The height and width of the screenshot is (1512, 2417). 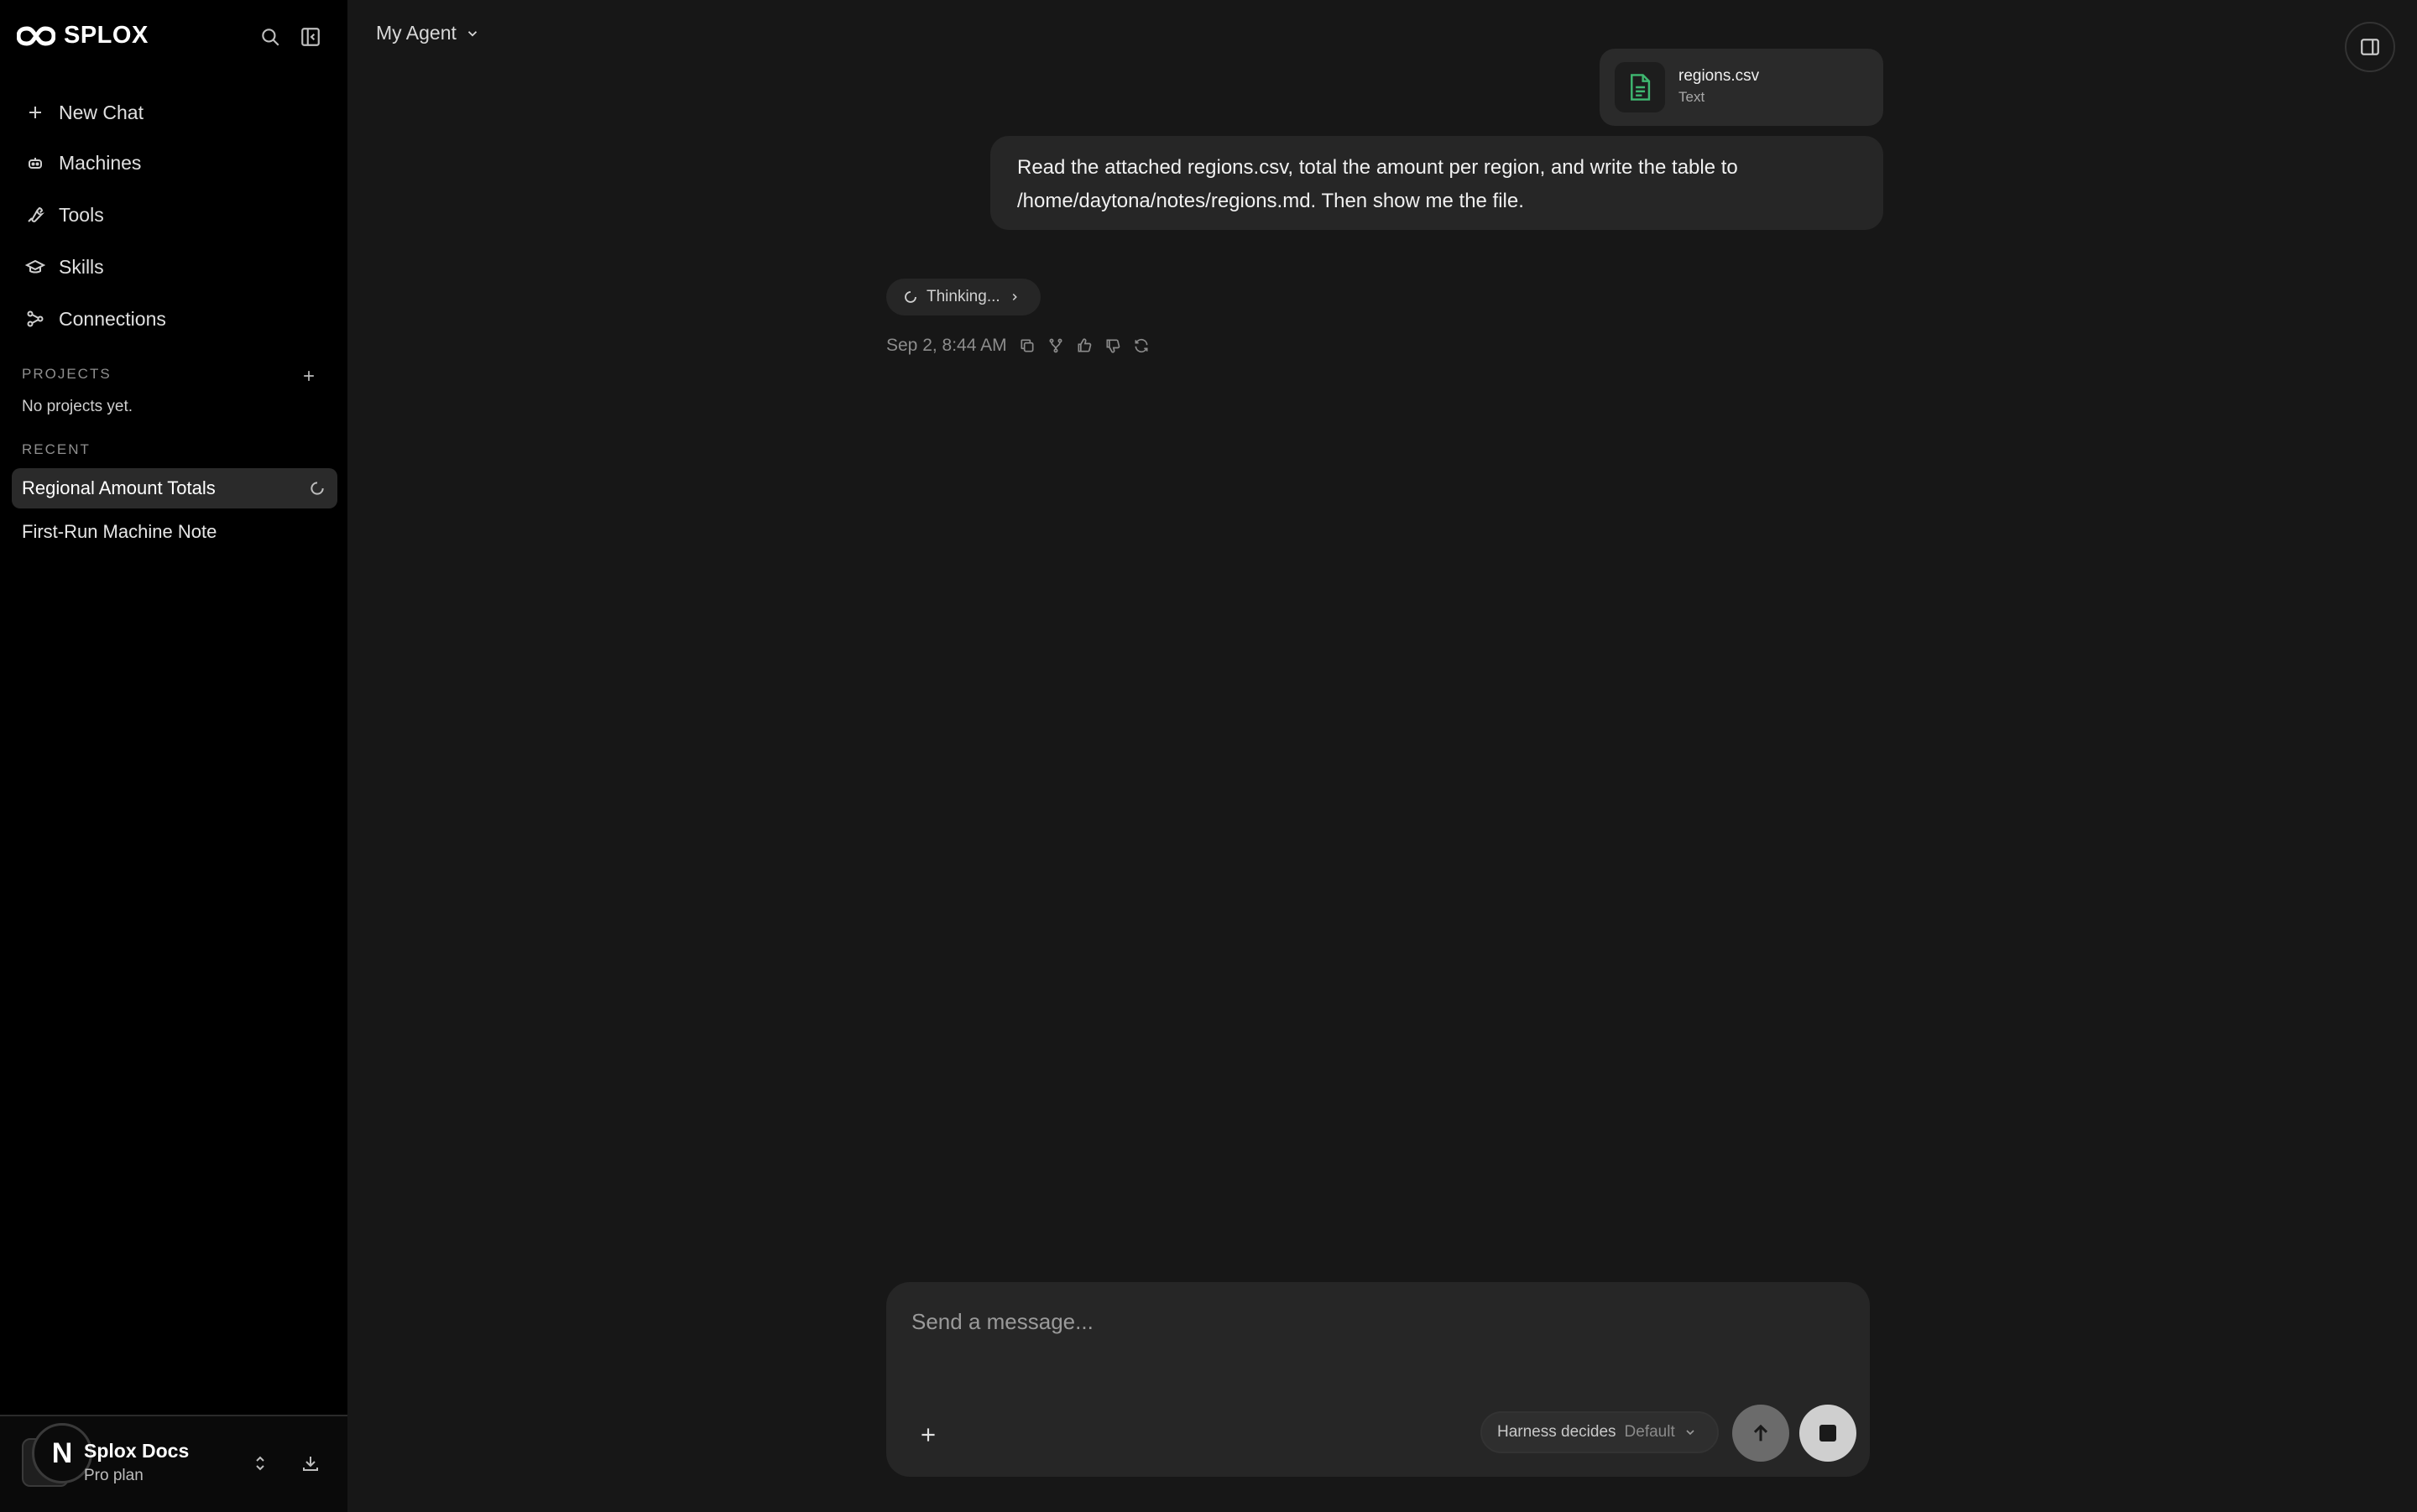 What do you see at coordinates (36, 214) in the screenshot?
I see `wrench-icon` at bounding box center [36, 214].